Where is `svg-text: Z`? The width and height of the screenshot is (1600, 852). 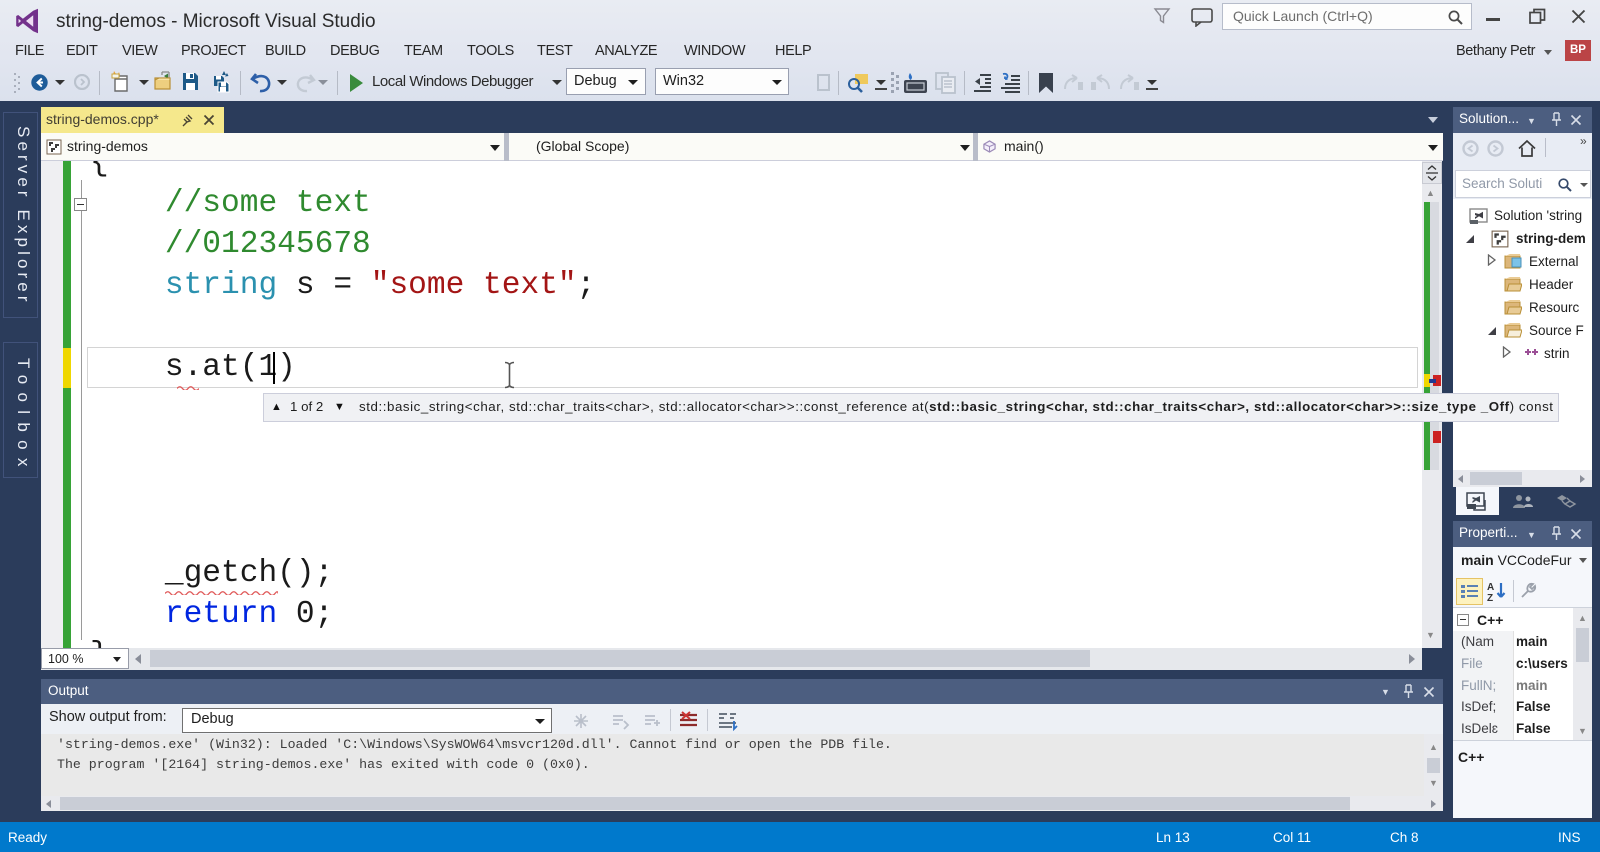 svg-text: Z is located at coordinates (1490, 597).